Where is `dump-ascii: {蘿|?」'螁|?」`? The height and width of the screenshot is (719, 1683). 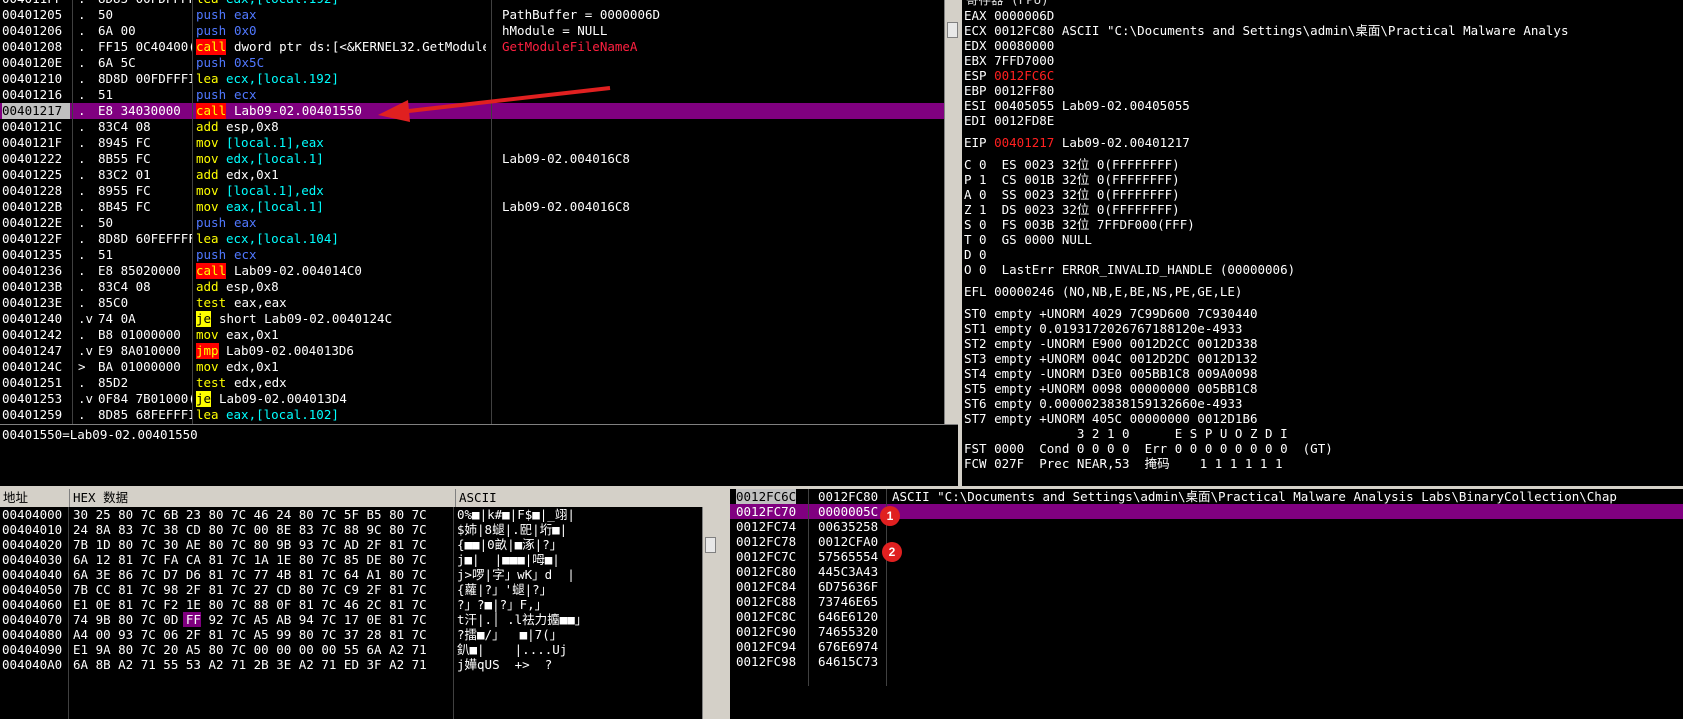 dump-ascii: {蘿|?」'螁|?」 is located at coordinates (579, 589).